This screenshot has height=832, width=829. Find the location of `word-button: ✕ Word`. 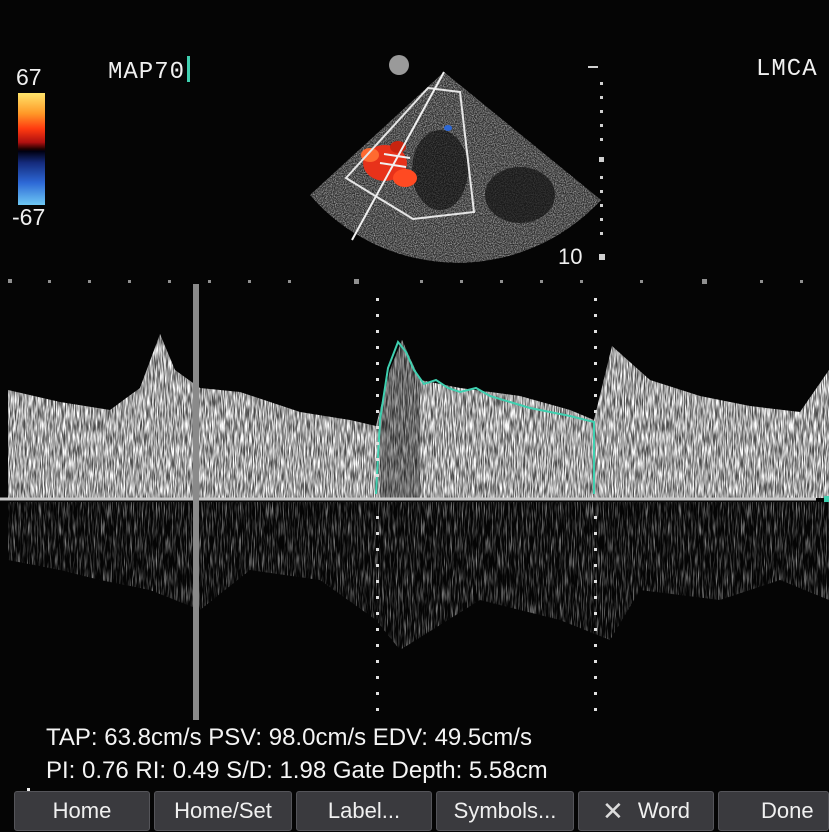

word-button: ✕ Word is located at coordinates (646, 811).